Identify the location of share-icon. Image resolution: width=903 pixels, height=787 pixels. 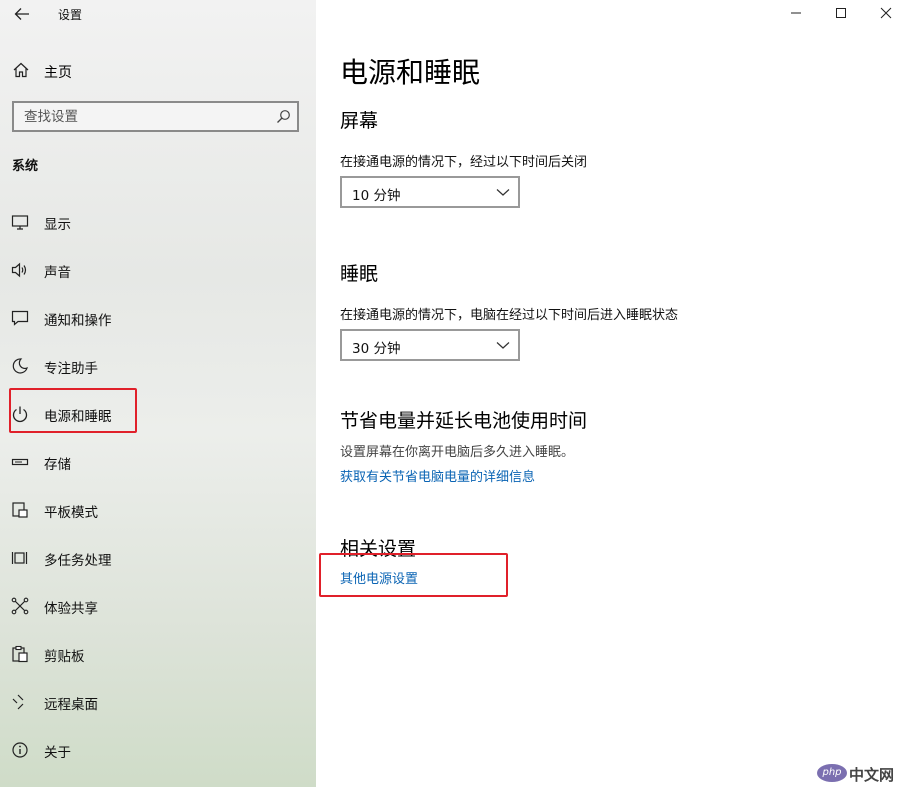
(20, 606).